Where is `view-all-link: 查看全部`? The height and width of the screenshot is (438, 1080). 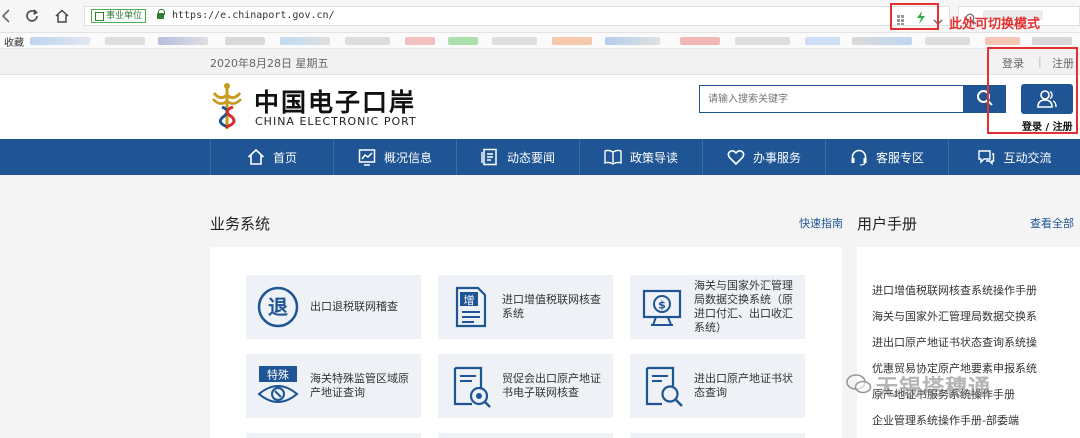 view-all-link: 查看全部 is located at coordinates (1052, 223).